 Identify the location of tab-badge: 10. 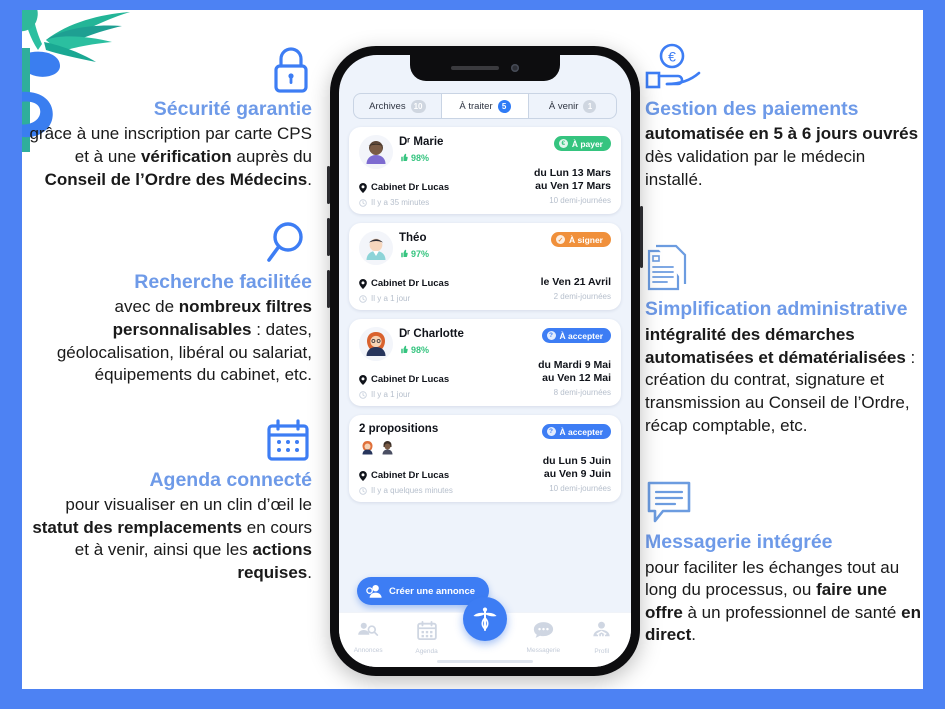
(418, 106).